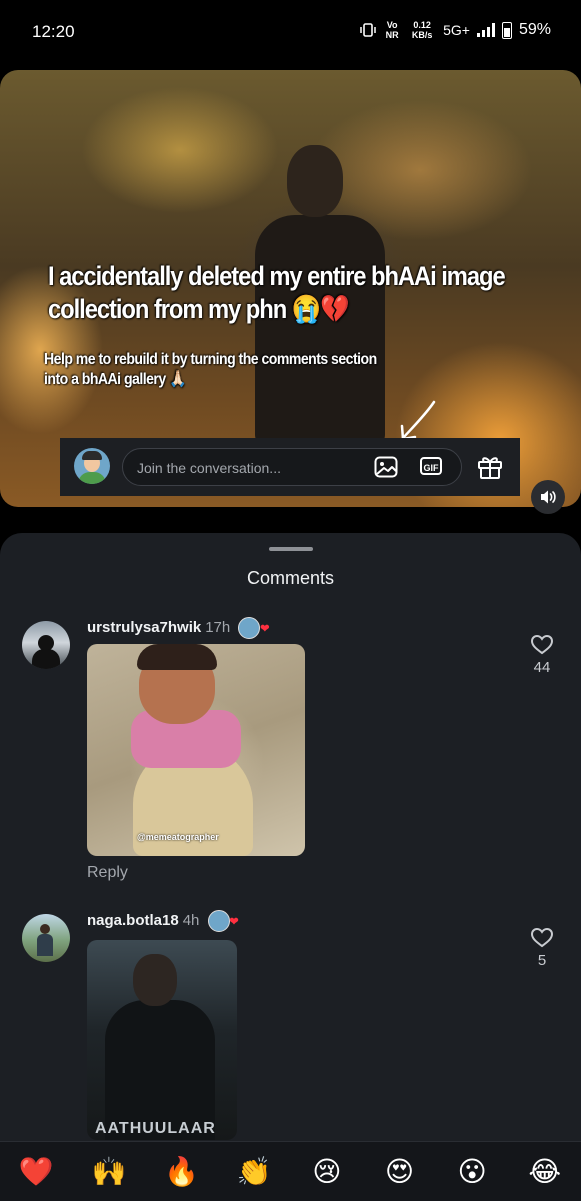 This screenshot has width=581, height=1201. Describe the element at coordinates (53, 31) in the screenshot. I see `status-time: 12:20` at that location.